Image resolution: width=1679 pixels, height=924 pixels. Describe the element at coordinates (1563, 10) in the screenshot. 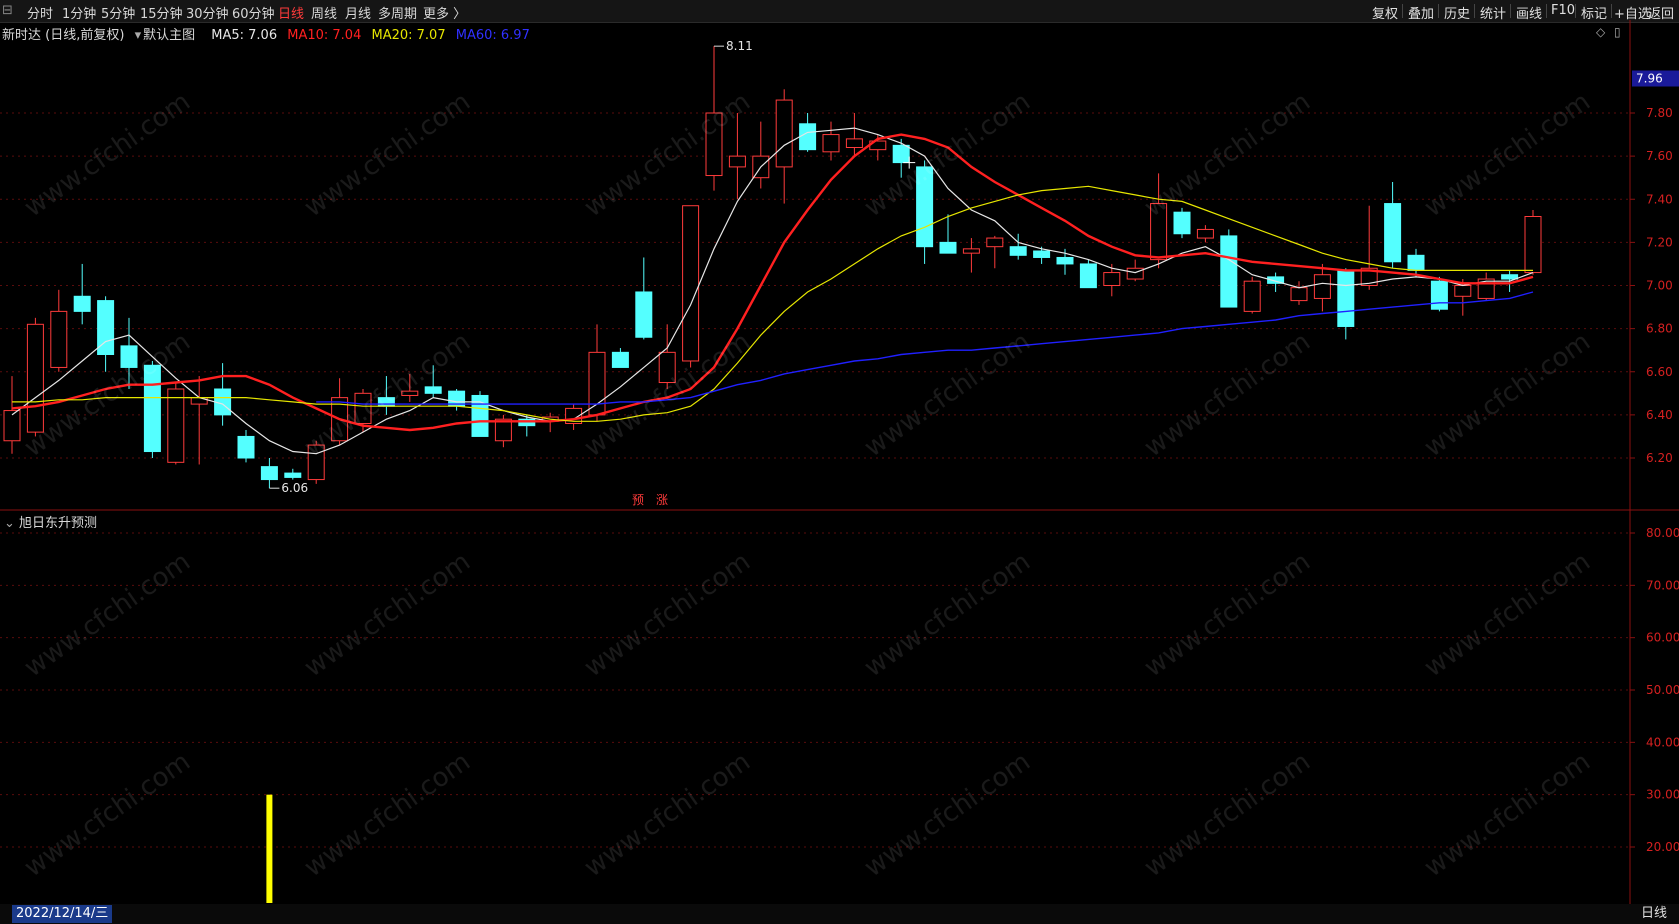

I see `f10-button: F10` at that location.